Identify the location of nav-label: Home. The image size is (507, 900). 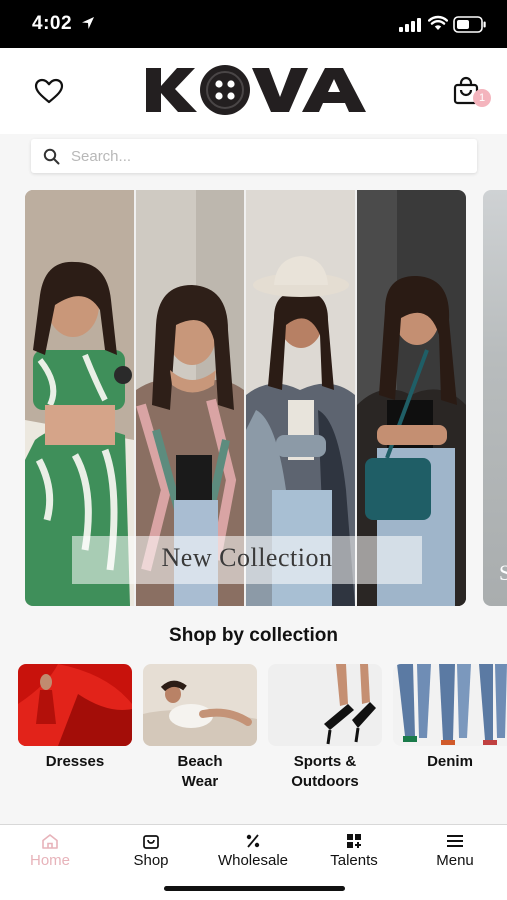
(49, 860).